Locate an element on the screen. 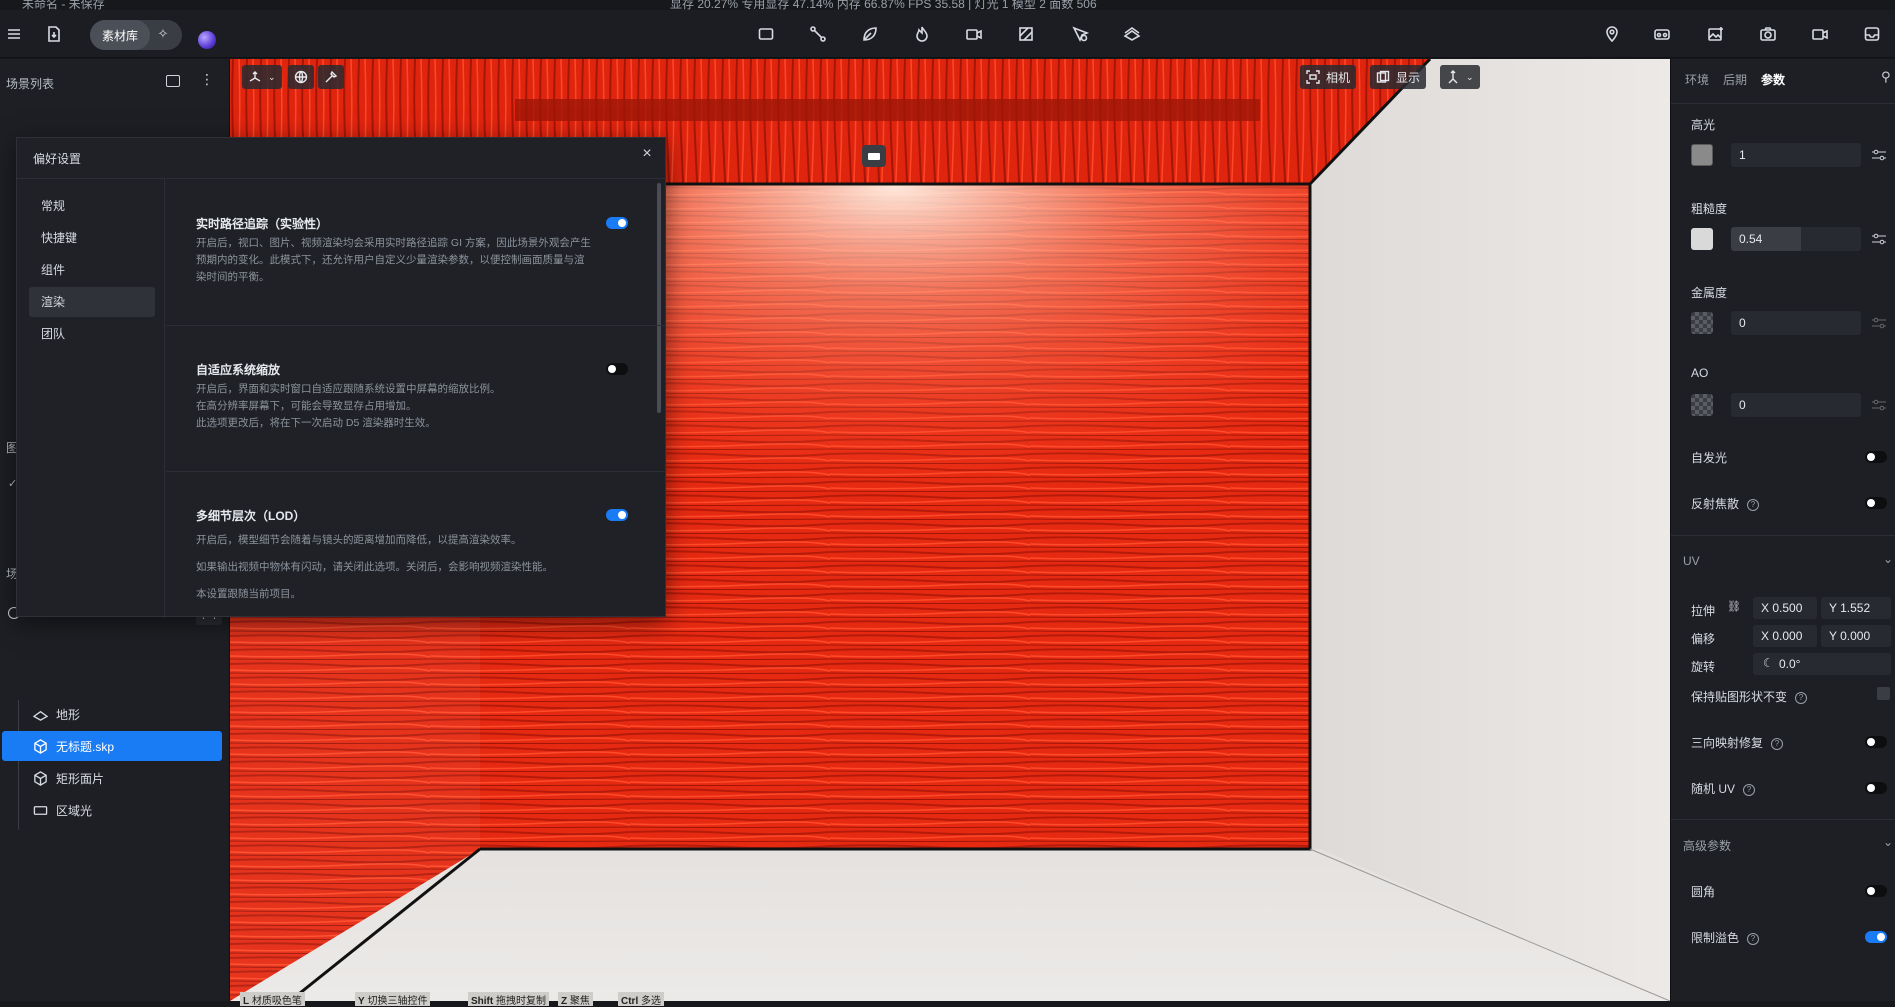  random-uv-toggle is located at coordinates (1876, 788).